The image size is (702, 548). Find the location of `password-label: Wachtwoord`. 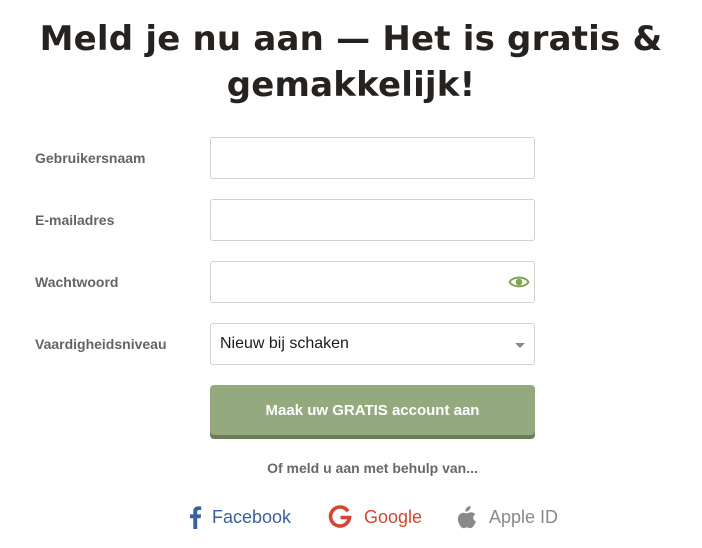

password-label: Wachtwoord is located at coordinates (77, 282).